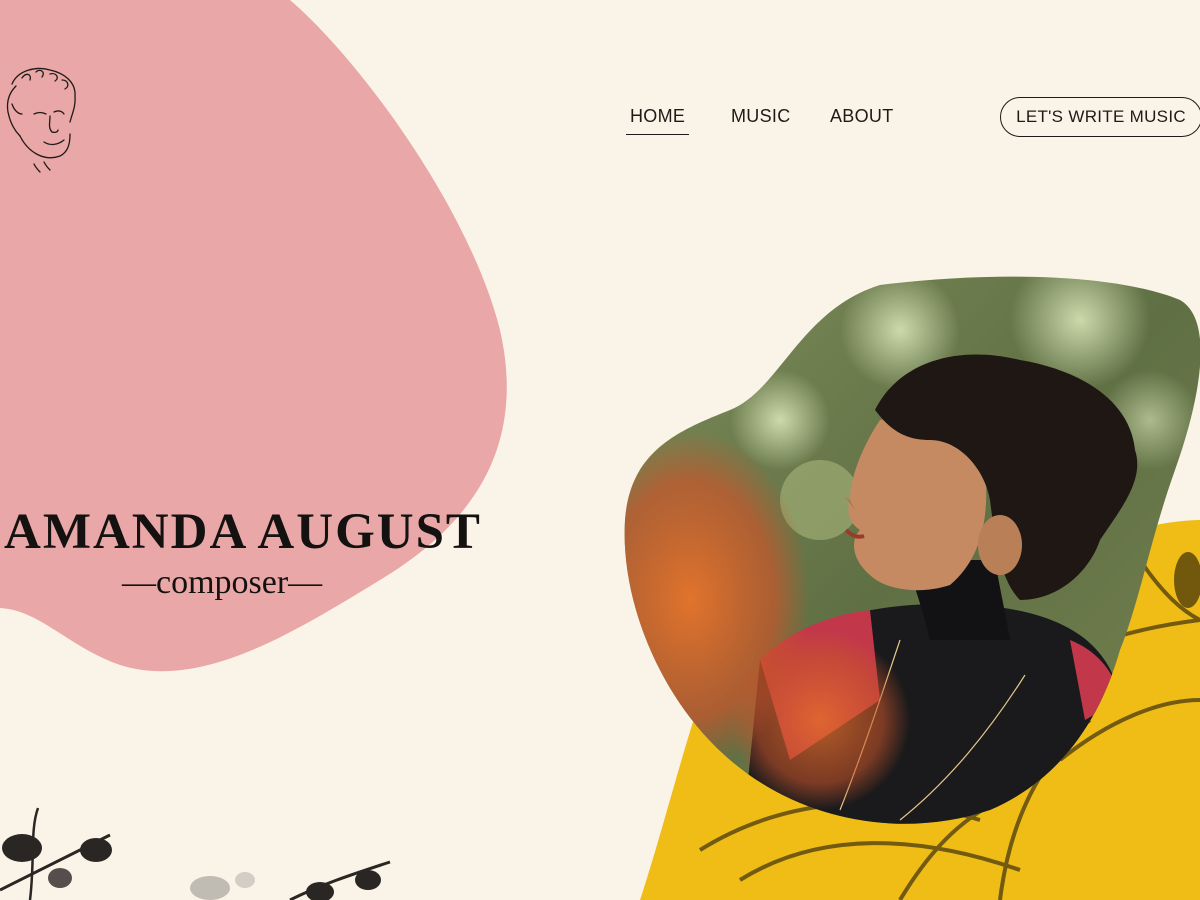 The height and width of the screenshot is (900, 1200). What do you see at coordinates (862, 120) in the screenshot?
I see `nav-item-about: ABOUT` at bounding box center [862, 120].